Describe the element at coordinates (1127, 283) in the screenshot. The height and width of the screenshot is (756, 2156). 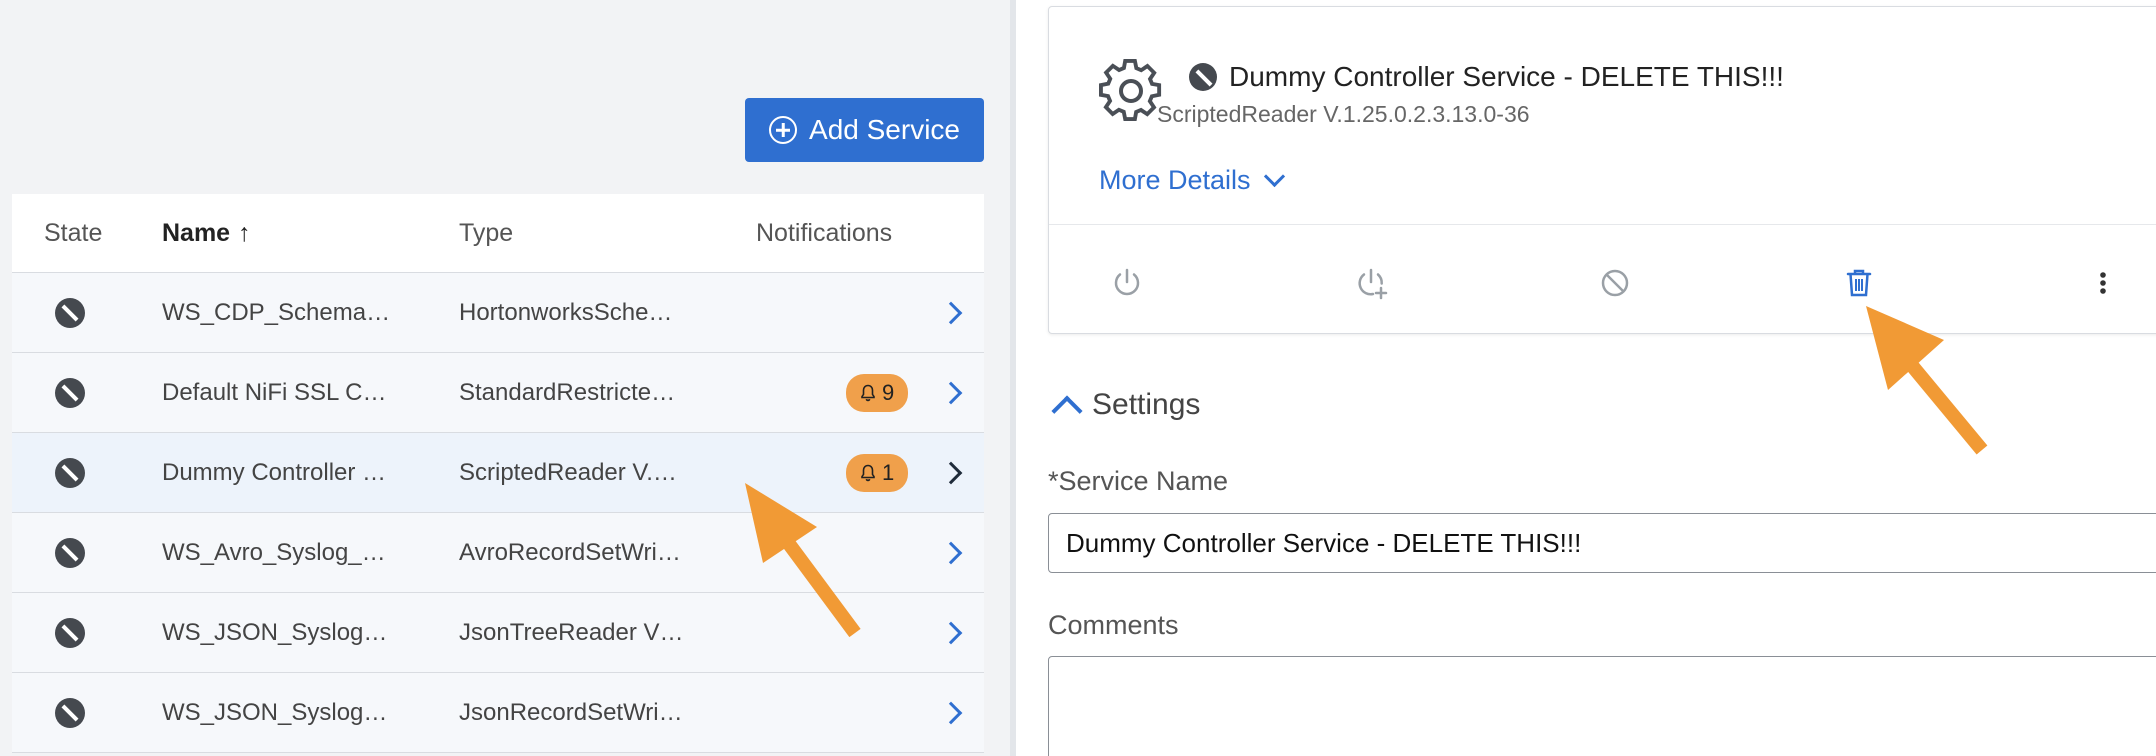
I see `power-icon` at that location.